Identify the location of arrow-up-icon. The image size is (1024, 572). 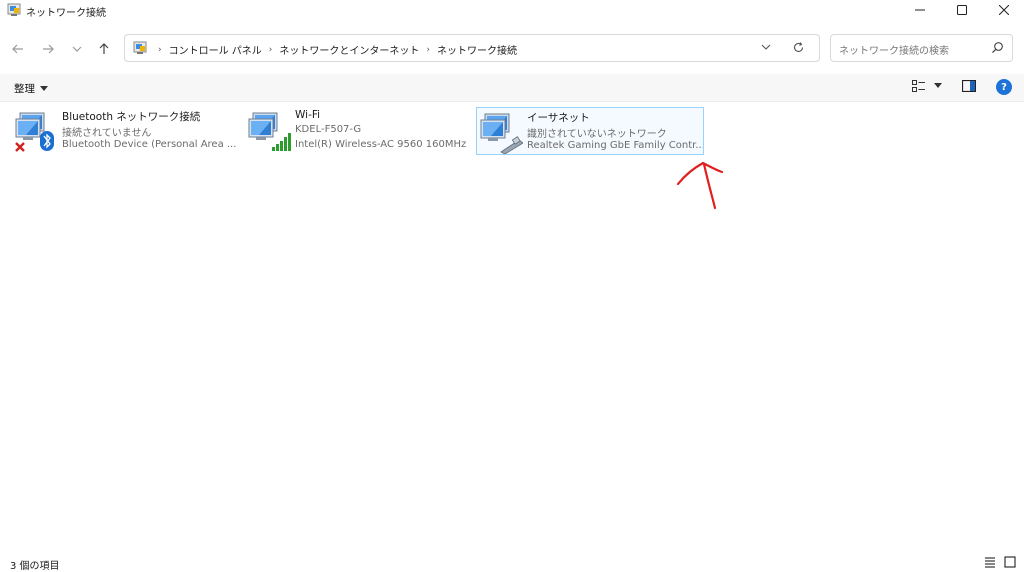
(104, 48).